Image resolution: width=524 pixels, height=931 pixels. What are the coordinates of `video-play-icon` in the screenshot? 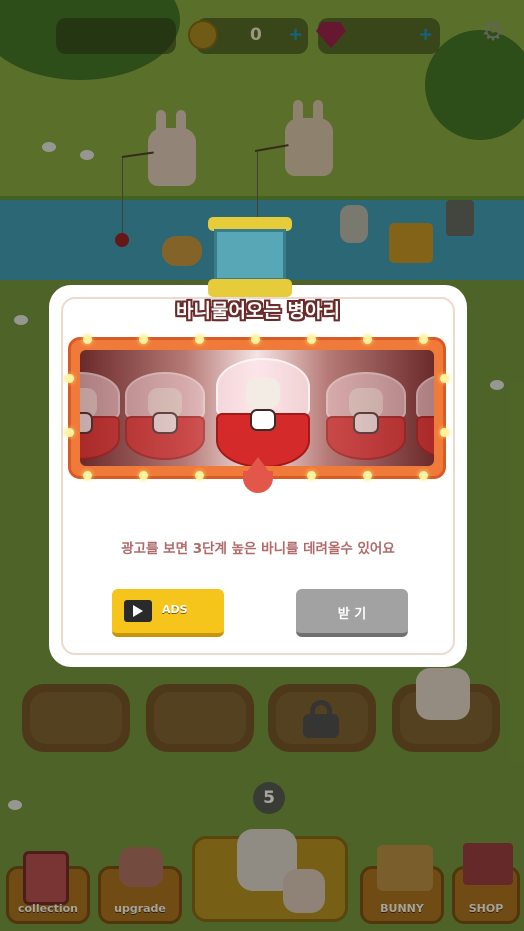 It's located at (138, 611).